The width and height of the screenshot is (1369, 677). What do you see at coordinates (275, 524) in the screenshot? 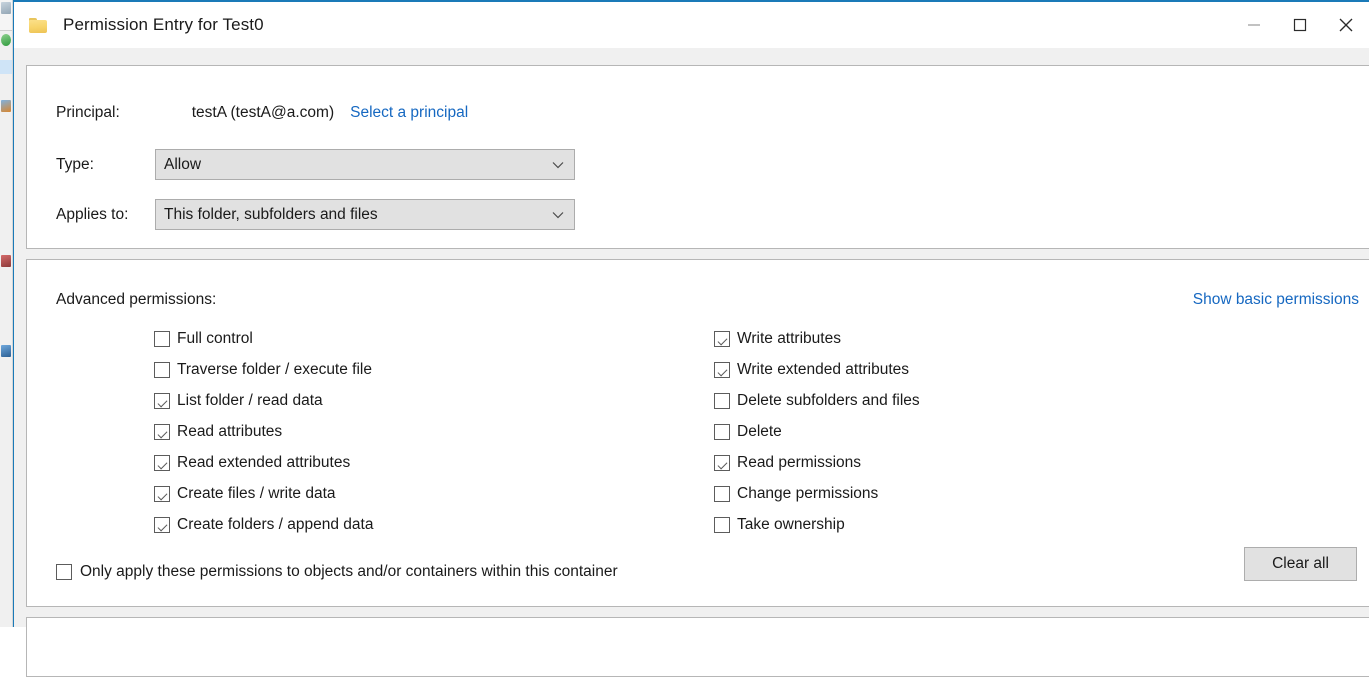
I see `permission-left-label: Create folders / append data` at bounding box center [275, 524].